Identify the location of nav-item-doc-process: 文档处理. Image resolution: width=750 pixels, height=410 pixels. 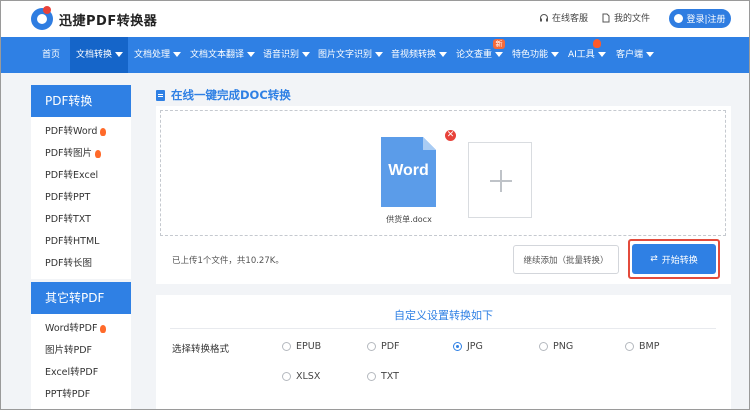
(158, 55).